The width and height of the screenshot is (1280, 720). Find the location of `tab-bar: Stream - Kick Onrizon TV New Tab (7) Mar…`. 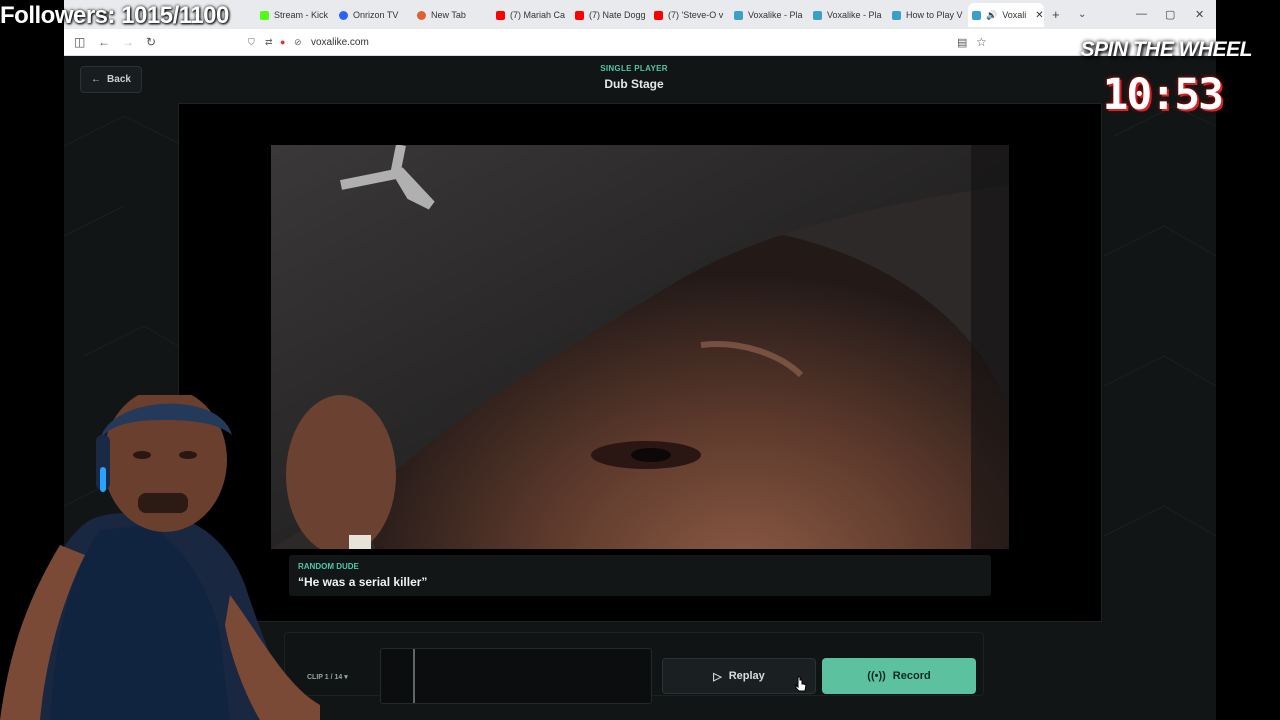

tab-bar: Stream - Kick Onrizon TV New Tab (7) Mar… is located at coordinates (640, 14).